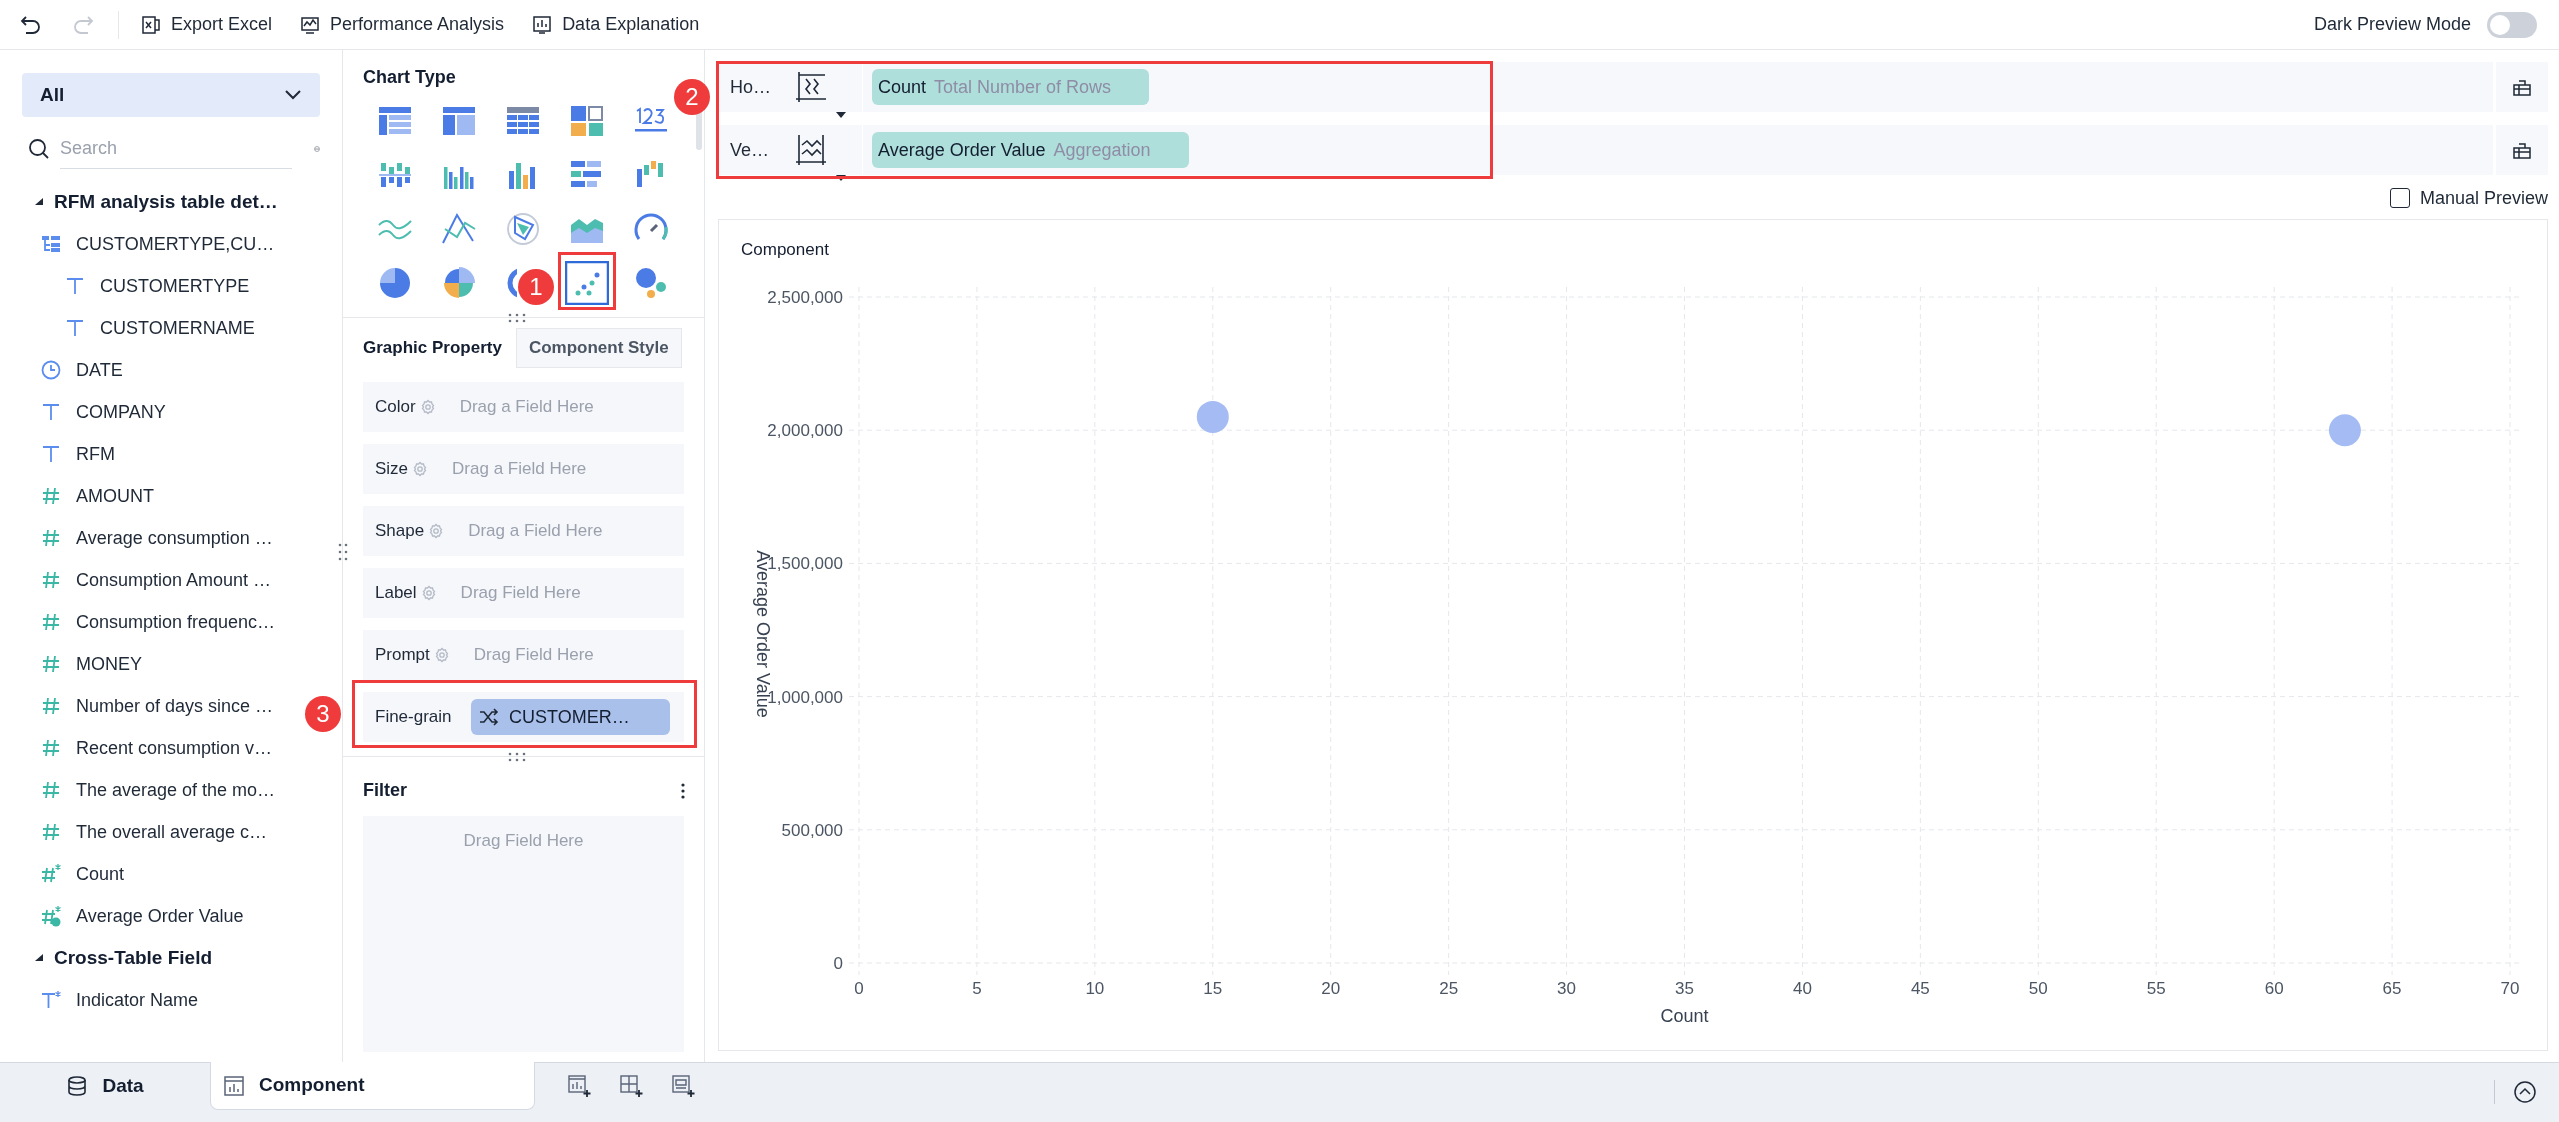 Image resolution: width=2559 pixels, height=1122 pixels. I want to click on shuffle-icon, so click(489, 717).